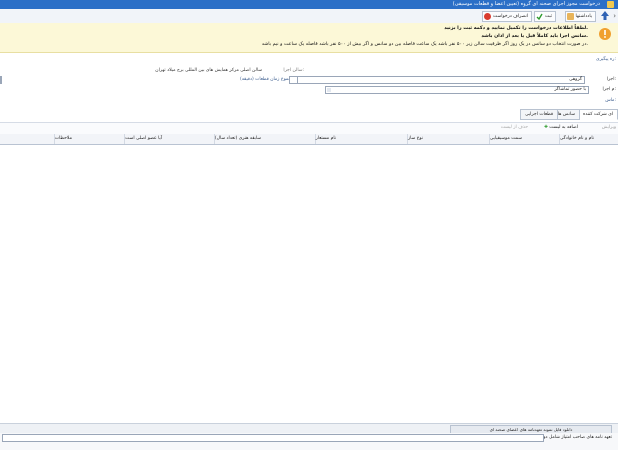 Image resolution: width=618 pixels, height=450 pixels. I want to click on warning-icon, so click(605, 34).